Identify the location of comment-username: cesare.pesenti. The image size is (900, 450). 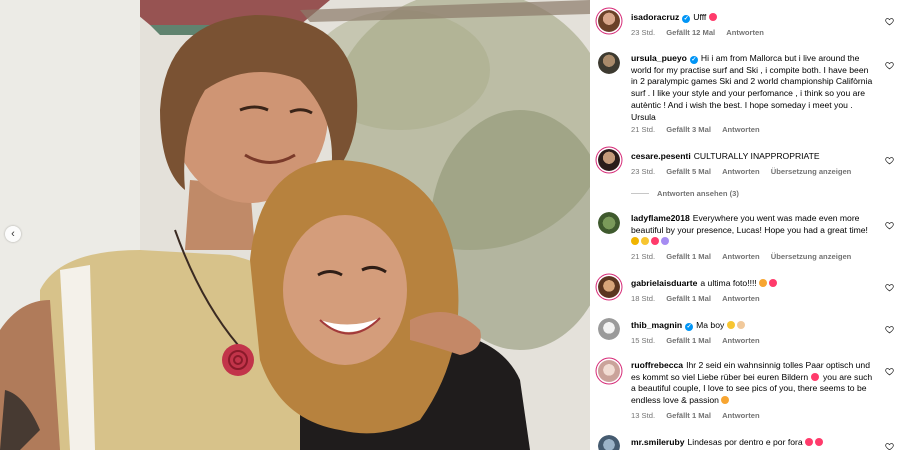
(661, 156).